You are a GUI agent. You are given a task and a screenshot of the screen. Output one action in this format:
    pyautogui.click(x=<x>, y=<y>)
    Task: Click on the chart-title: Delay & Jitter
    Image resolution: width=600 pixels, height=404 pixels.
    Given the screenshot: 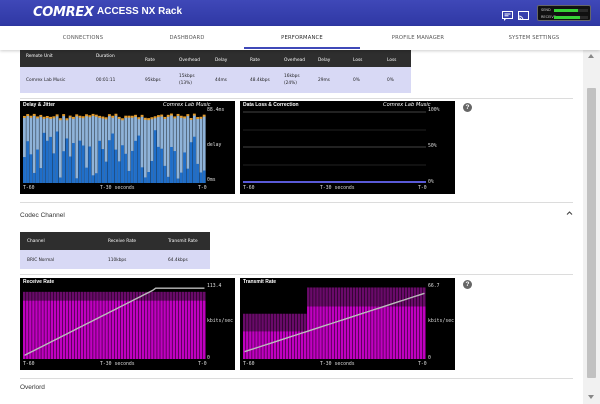 What is the action you would take?
    pyautogui.click(x=39, y=105)
    